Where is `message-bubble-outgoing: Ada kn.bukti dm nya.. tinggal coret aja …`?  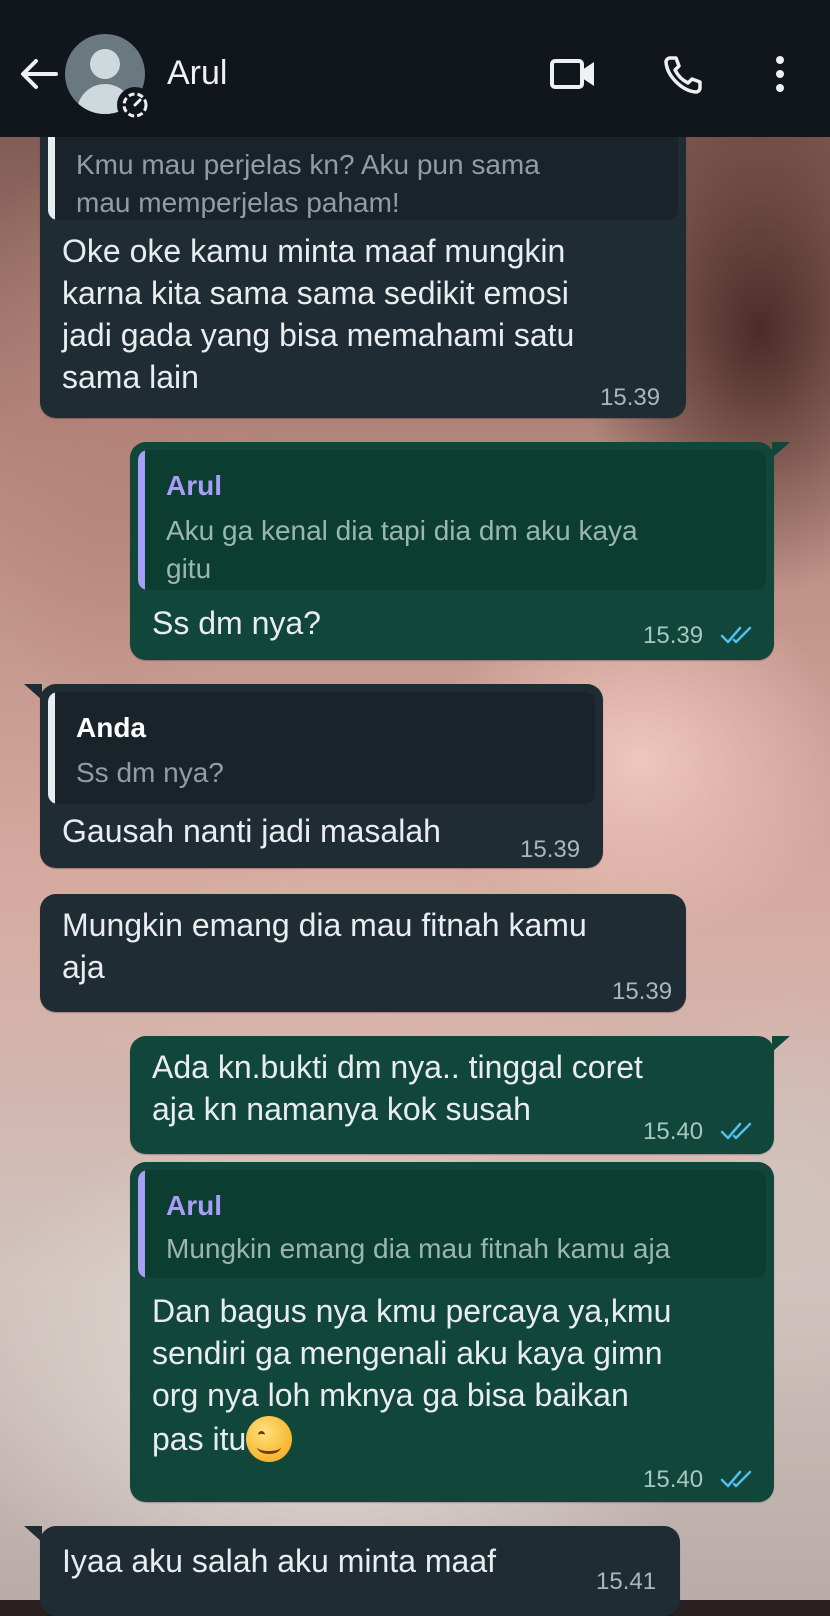 message-bubble-outgoing: Ada kn.bukti dm nya.. tinggal coret aja … is located at coordinates (460, 1095).